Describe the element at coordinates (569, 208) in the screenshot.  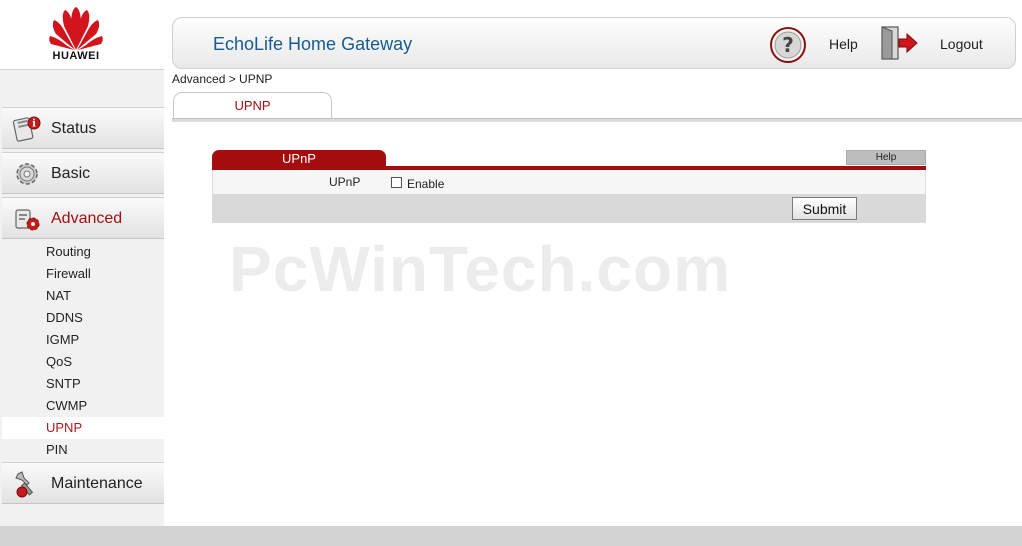
I see `submit-row: Submit` at that location.